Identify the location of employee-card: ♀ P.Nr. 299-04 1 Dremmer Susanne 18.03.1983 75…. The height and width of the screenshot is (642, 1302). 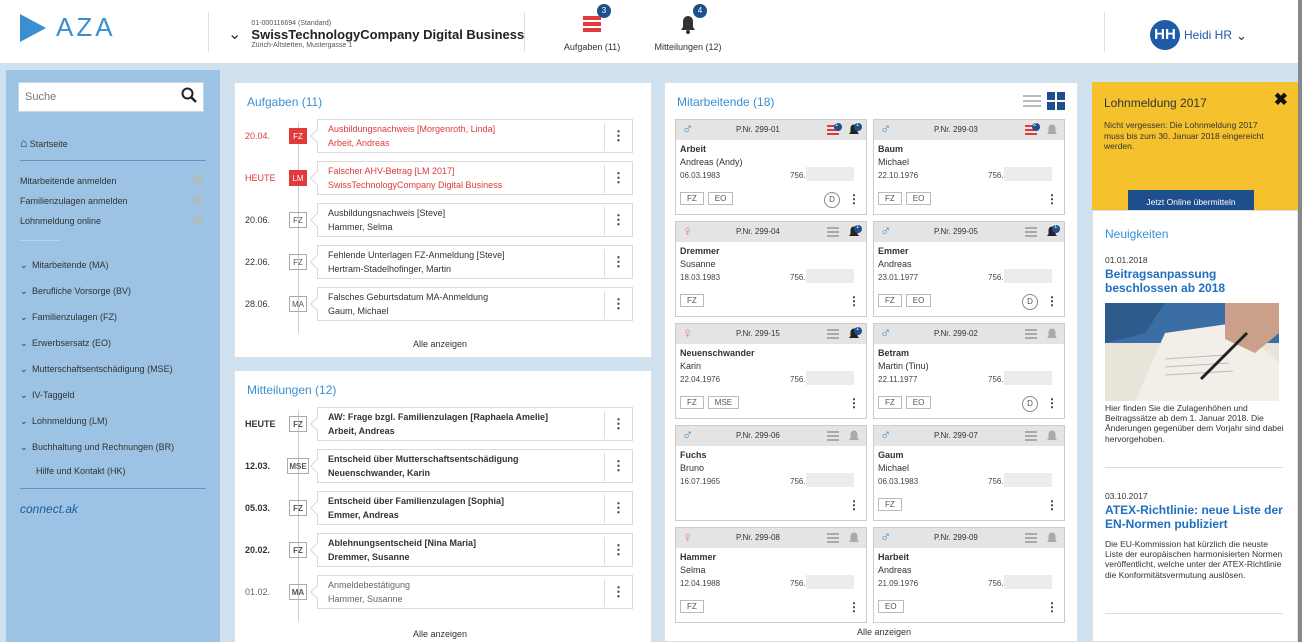
(771, 269).